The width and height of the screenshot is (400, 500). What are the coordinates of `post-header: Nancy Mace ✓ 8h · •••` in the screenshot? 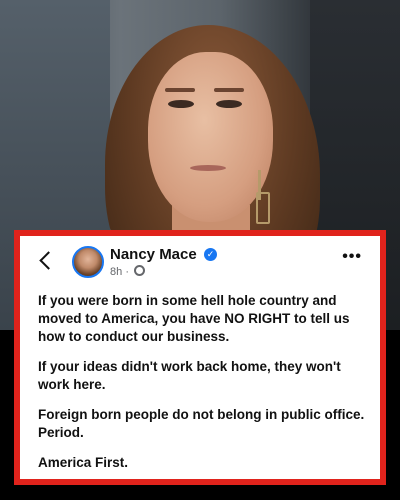 It's located at (200, 259).